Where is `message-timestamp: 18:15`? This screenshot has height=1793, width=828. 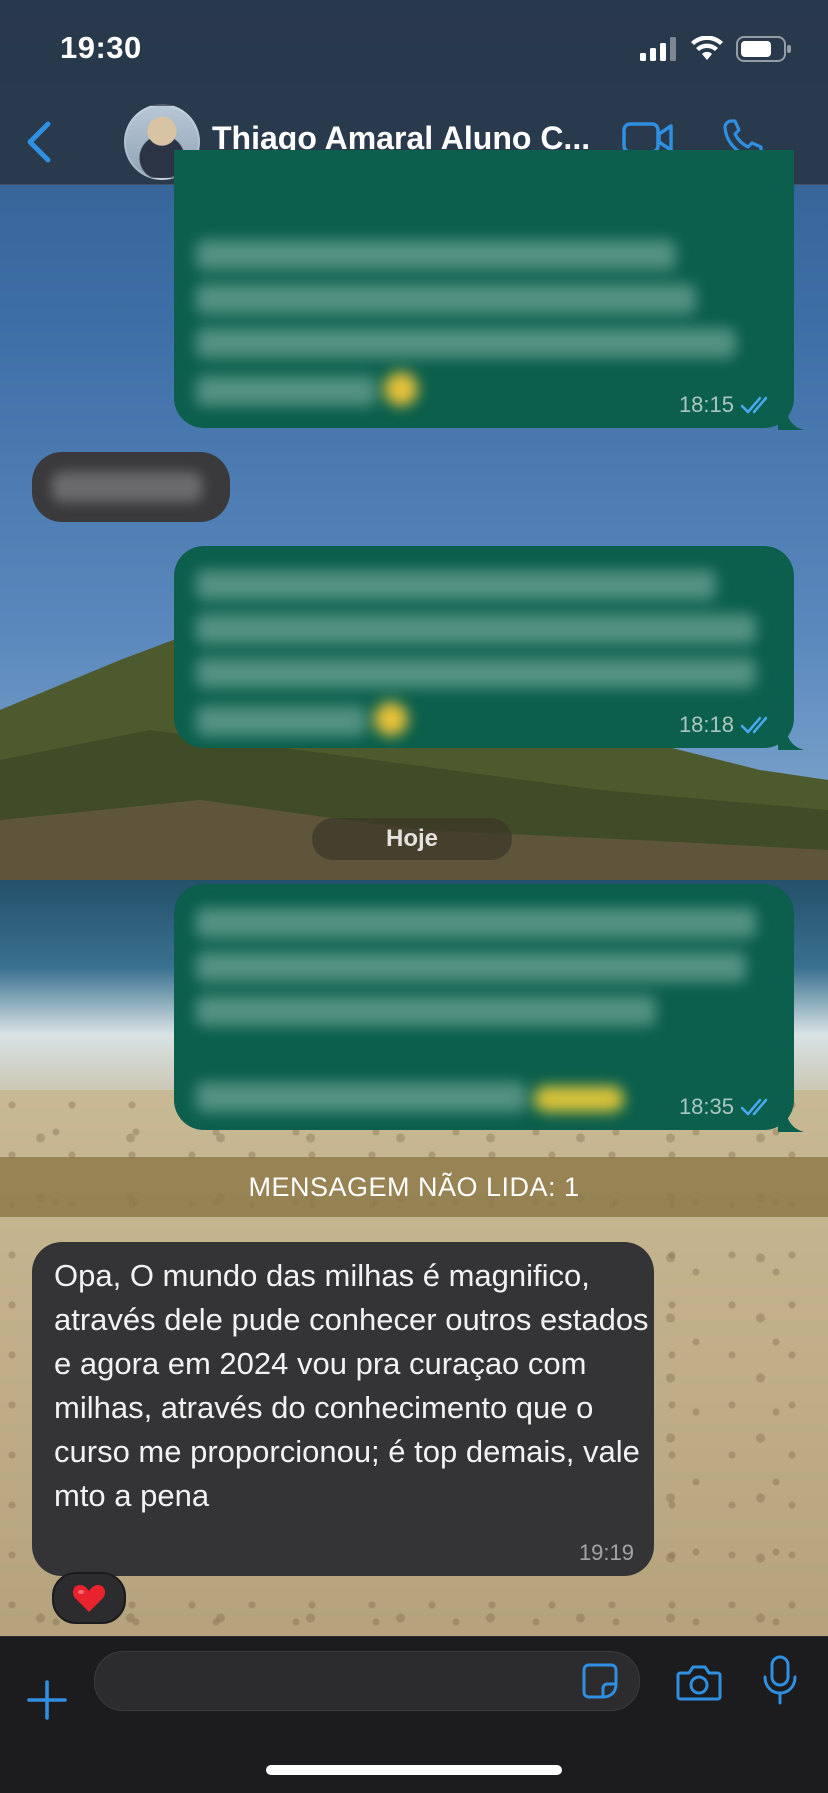
message-timestamp: 18:15 is located at coordinates (726, 405).